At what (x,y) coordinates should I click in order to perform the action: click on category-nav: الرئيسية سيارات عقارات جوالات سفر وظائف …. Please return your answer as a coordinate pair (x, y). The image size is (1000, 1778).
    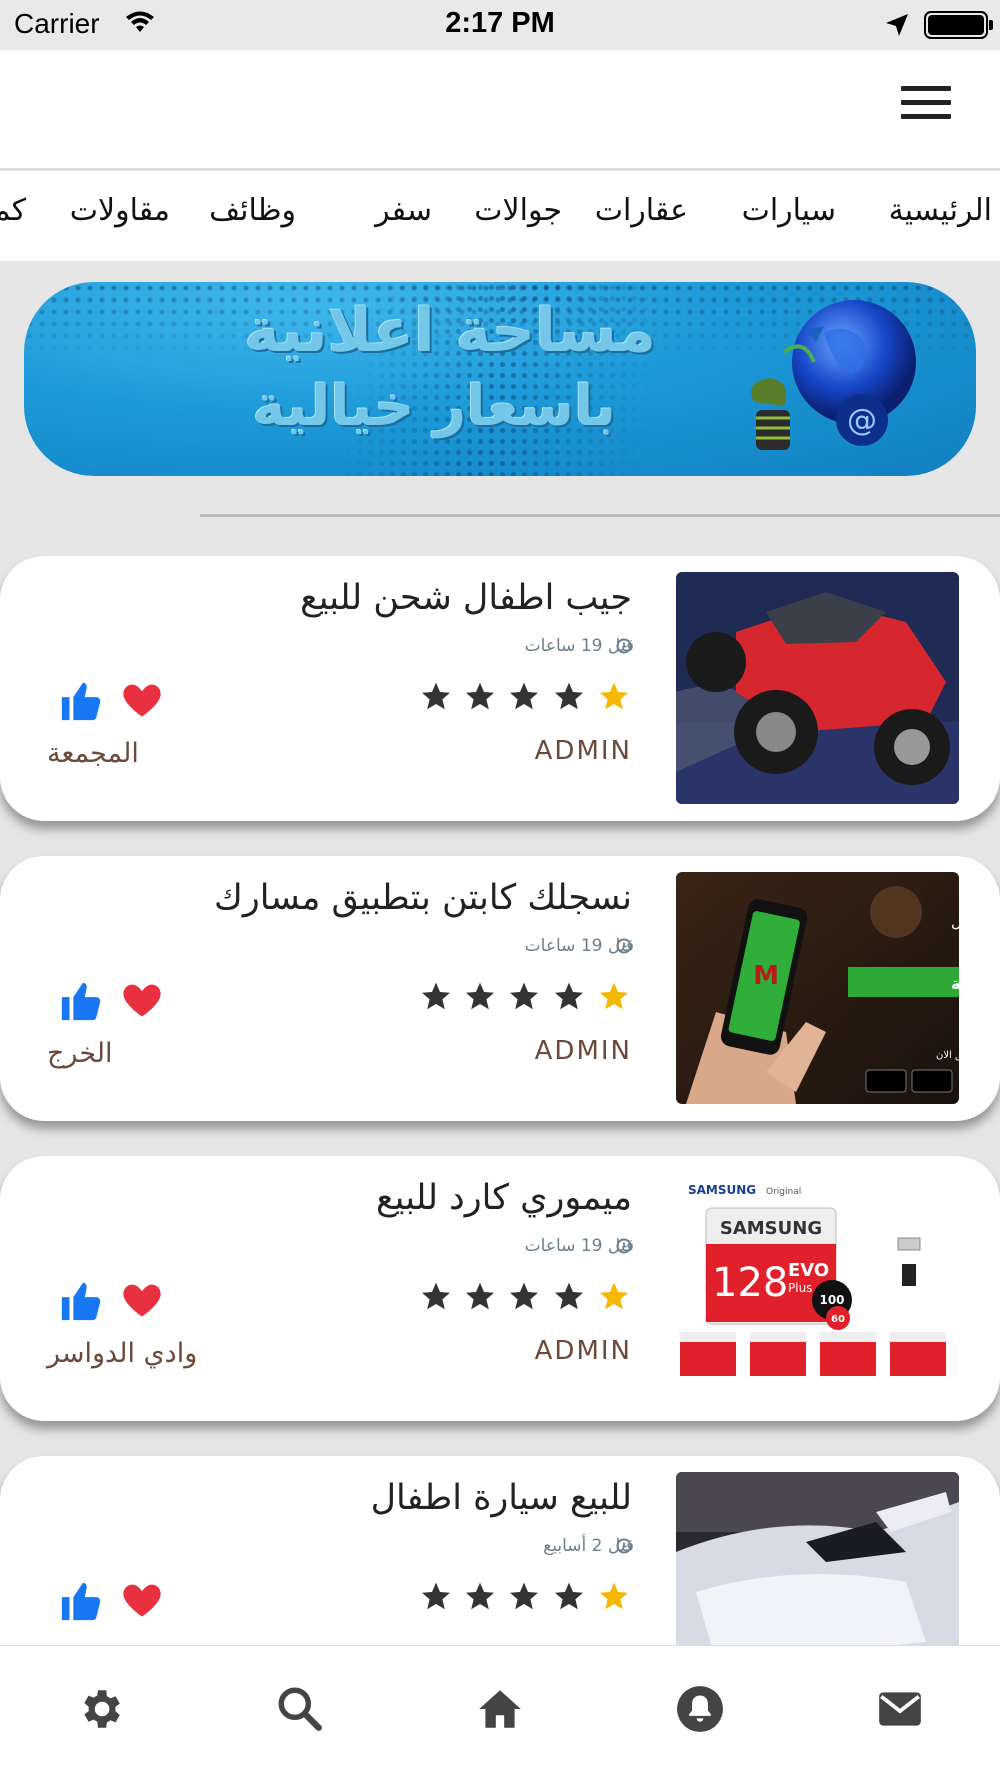
    Looking at the image, I should click on (500, 216).